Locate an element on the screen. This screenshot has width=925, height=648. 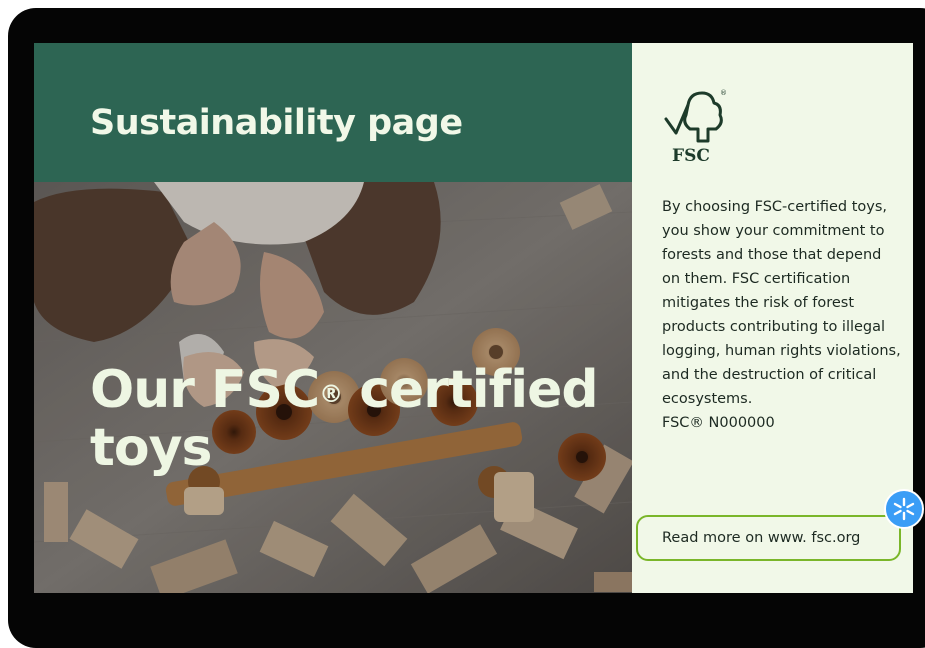
fsc-tree-checkmark-icon: ® FSC is located at coordinates (695, 127).